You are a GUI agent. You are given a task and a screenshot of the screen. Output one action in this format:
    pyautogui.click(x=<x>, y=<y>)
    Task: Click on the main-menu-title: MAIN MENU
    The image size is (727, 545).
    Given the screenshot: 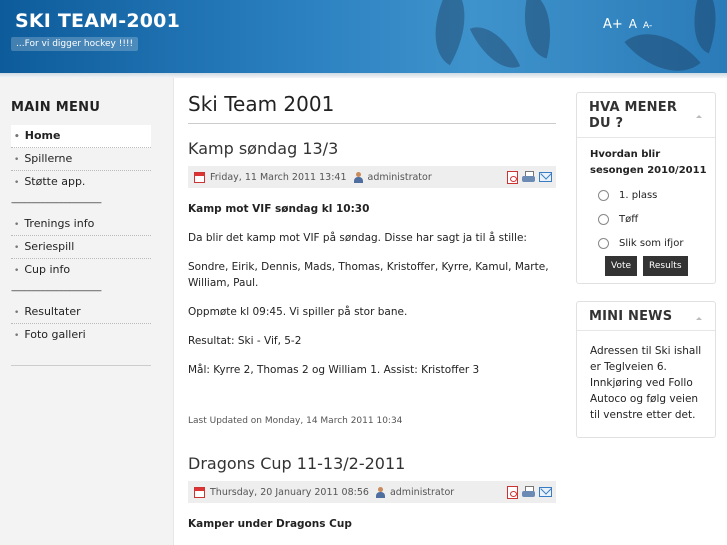 What is the action you would take?
    pyautogui.click(x=56, y=107)
    